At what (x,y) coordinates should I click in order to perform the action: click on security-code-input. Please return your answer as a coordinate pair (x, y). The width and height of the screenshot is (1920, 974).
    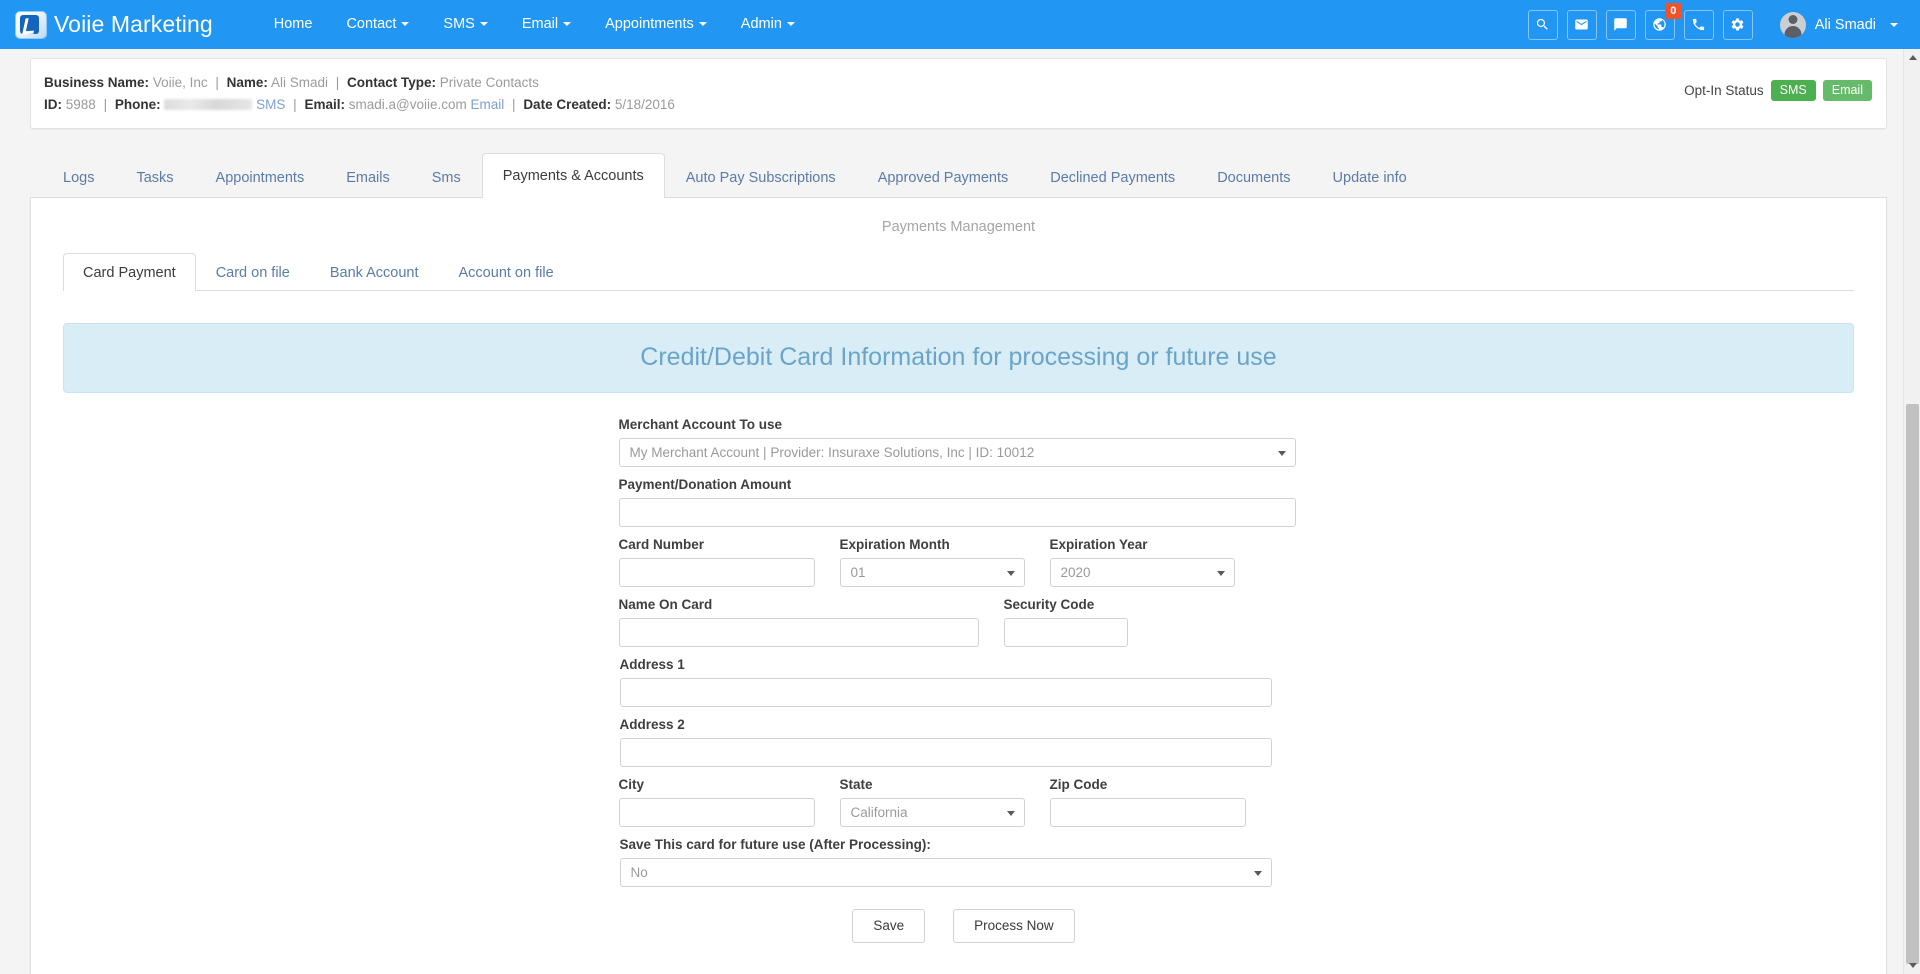
    Looking at the image, I should click on (1065, 632).